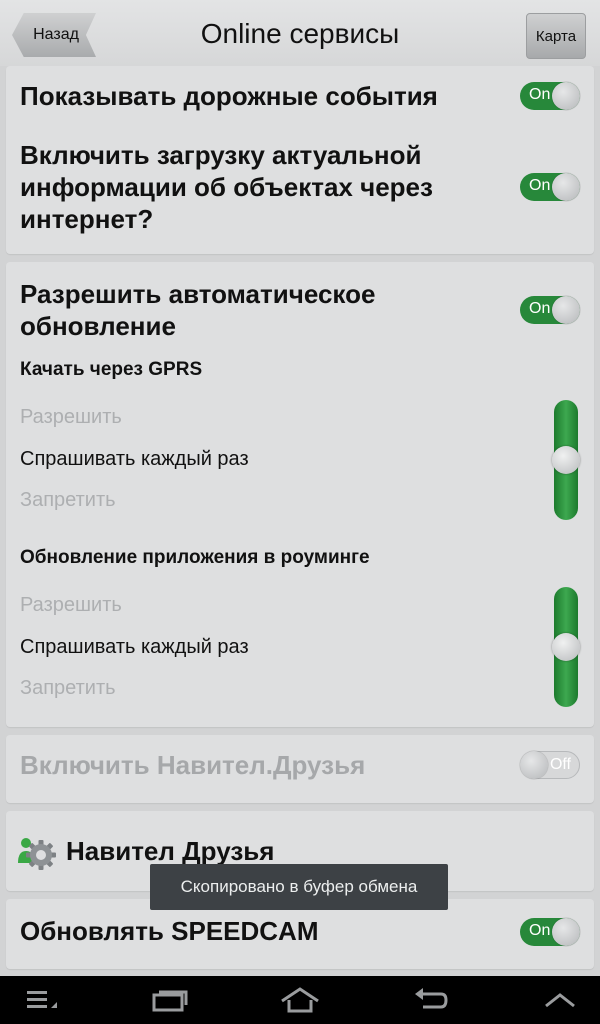 Image resolution: width=600 pixels, height=1024 pixels. Describe the element at coordinates (195, 557) in the screenshot. I see `roaming-label: Обновление приложения в роуминге` at that location.